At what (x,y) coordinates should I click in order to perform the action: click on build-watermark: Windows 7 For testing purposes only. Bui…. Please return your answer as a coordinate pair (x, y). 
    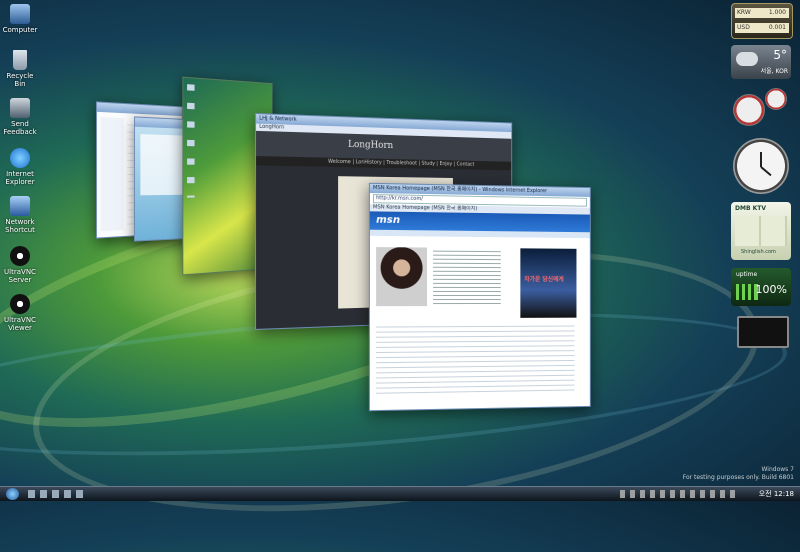
    Looking at the image, I should click on (738, 474).